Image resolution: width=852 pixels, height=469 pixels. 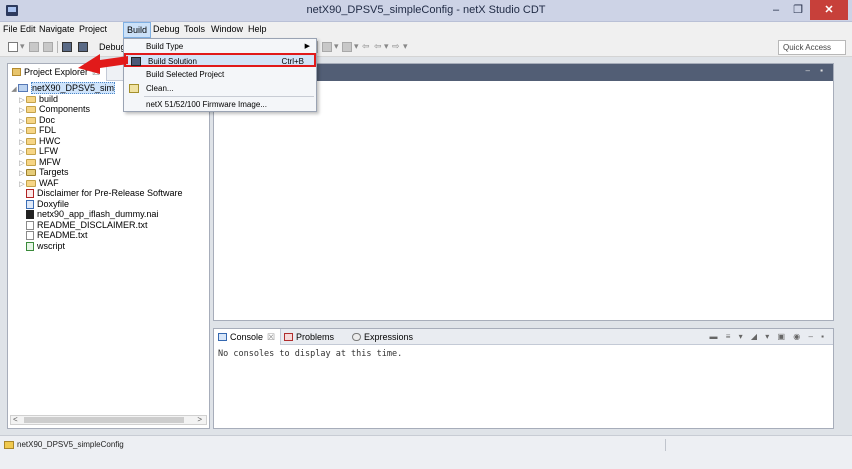 What do you see at coordinates (108, 204) in the screenshot?
I see `tree-item-file: Doxyfile` at bounding box center [108, 204].